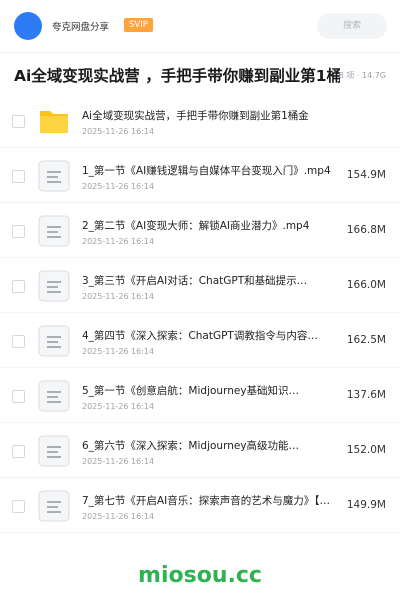 This screenshot has height=600, width=400. What do you see at coordinates (366, 395) in the screenshot?
I see `file-size: 137.6M` at bounding box center [366, 395].